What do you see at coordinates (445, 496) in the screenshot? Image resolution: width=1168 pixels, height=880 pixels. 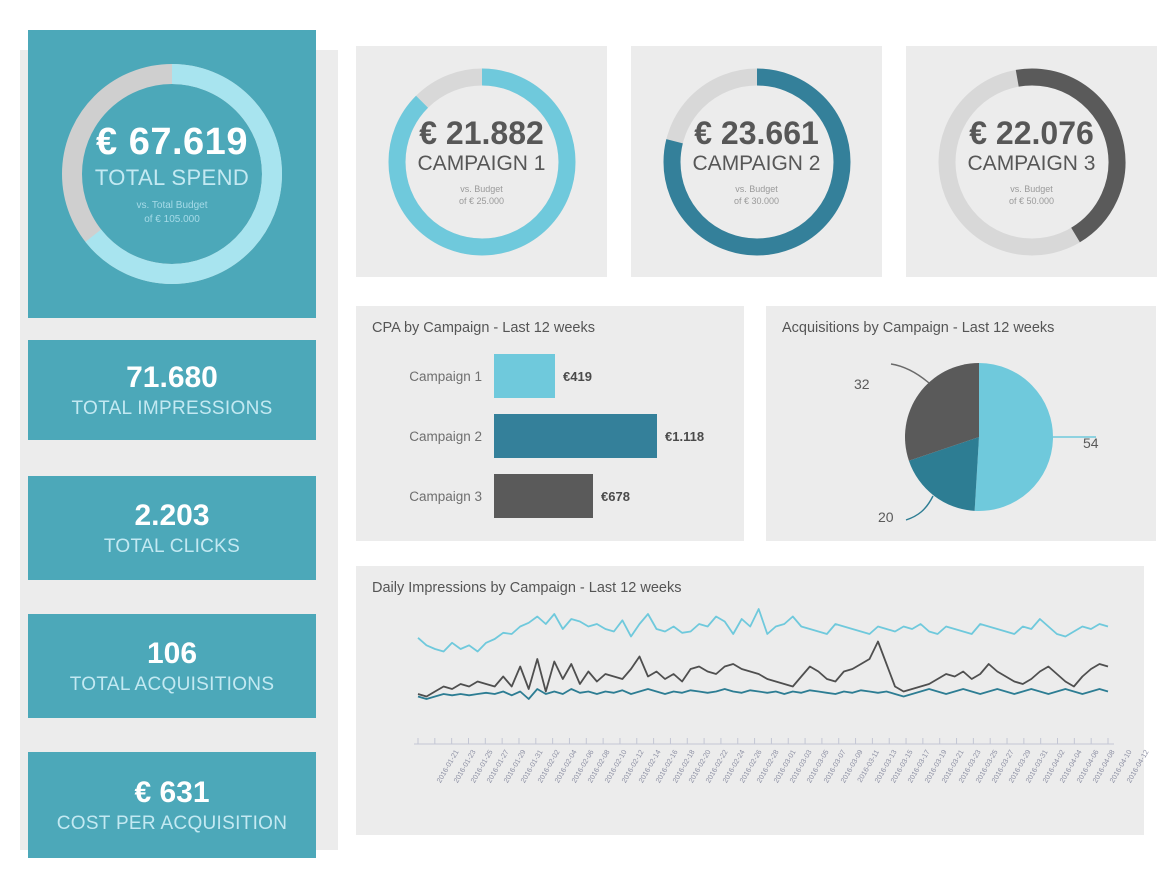 I see `bar-category-label: Campaign 3` at bounding box center [445, 496].